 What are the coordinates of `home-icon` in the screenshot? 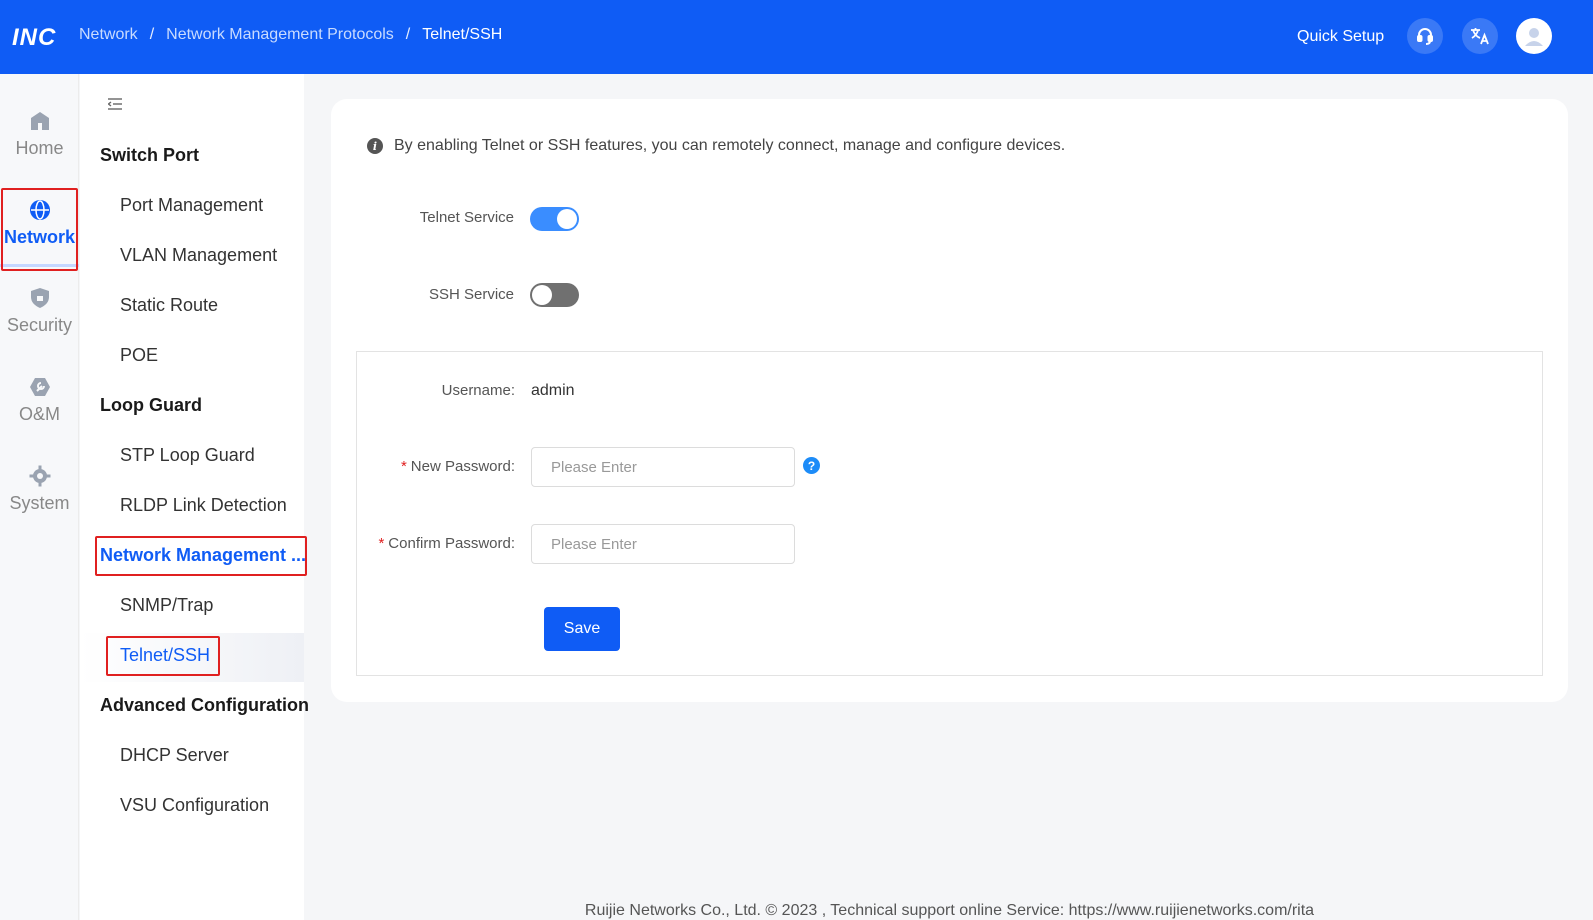 It's located at (39, 120).